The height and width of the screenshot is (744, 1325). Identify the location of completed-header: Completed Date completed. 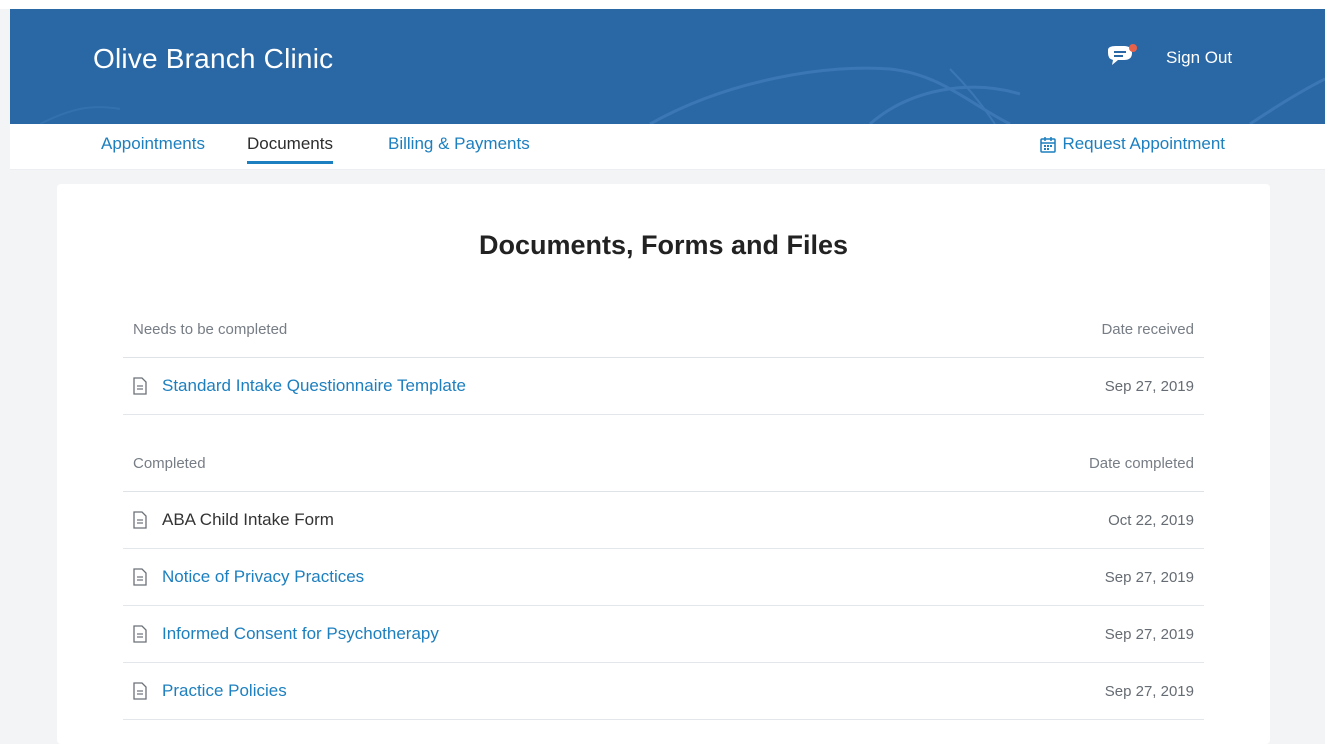
(663, 473).